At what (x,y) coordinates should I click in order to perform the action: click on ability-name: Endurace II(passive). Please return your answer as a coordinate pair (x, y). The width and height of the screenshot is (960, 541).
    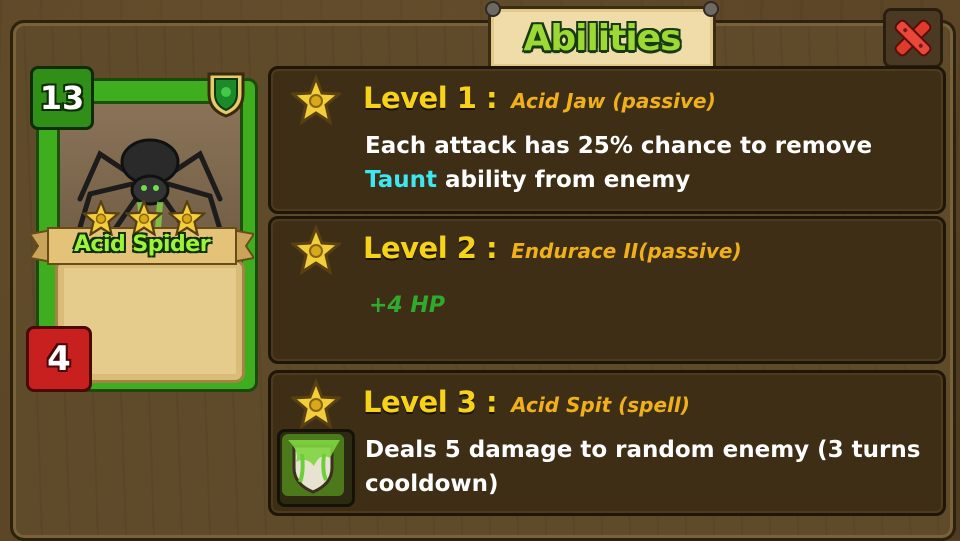
    Looking at the image, I should click on (626, 251).